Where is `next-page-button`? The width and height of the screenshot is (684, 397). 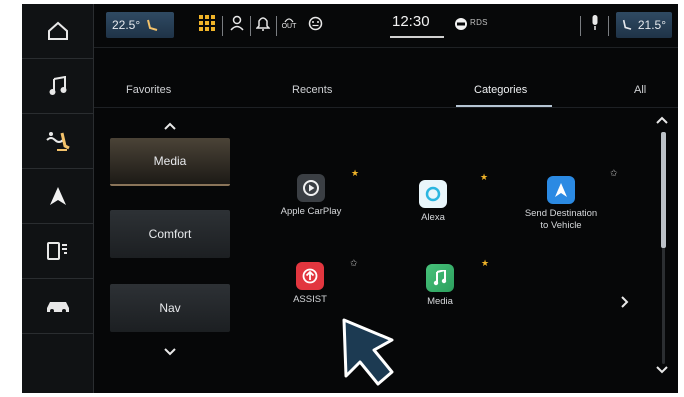 next-page-button is located at coordinates (625, 304).